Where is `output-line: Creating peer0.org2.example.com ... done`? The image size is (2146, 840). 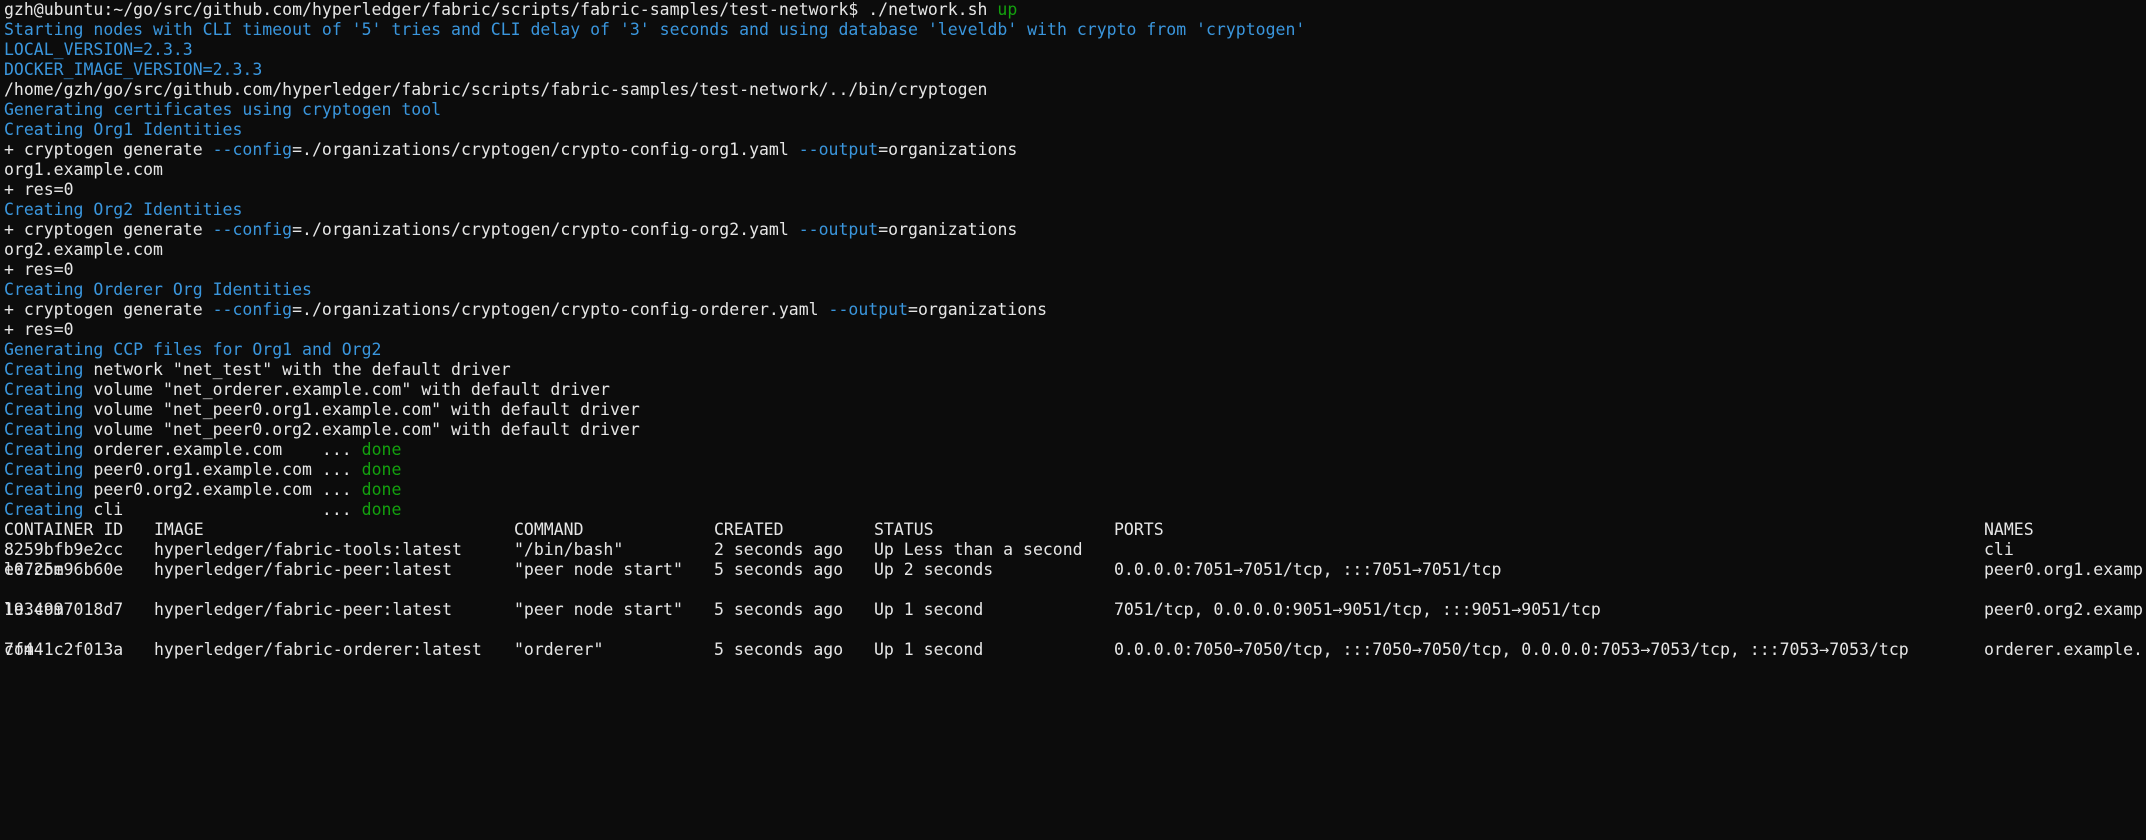 output-line: Creating peer0.org2.example.com ... done is located at coordinates (1075, 490).